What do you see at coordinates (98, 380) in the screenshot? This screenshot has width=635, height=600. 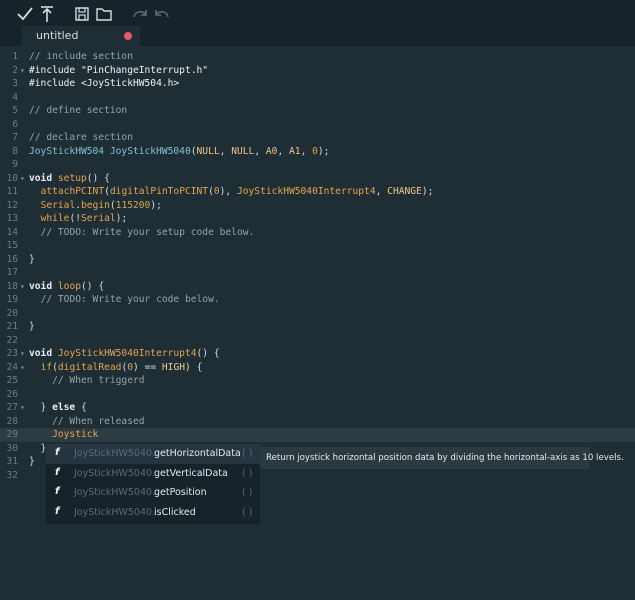 I see `code-text: // When triggerd` at bounding box center [98, 380].